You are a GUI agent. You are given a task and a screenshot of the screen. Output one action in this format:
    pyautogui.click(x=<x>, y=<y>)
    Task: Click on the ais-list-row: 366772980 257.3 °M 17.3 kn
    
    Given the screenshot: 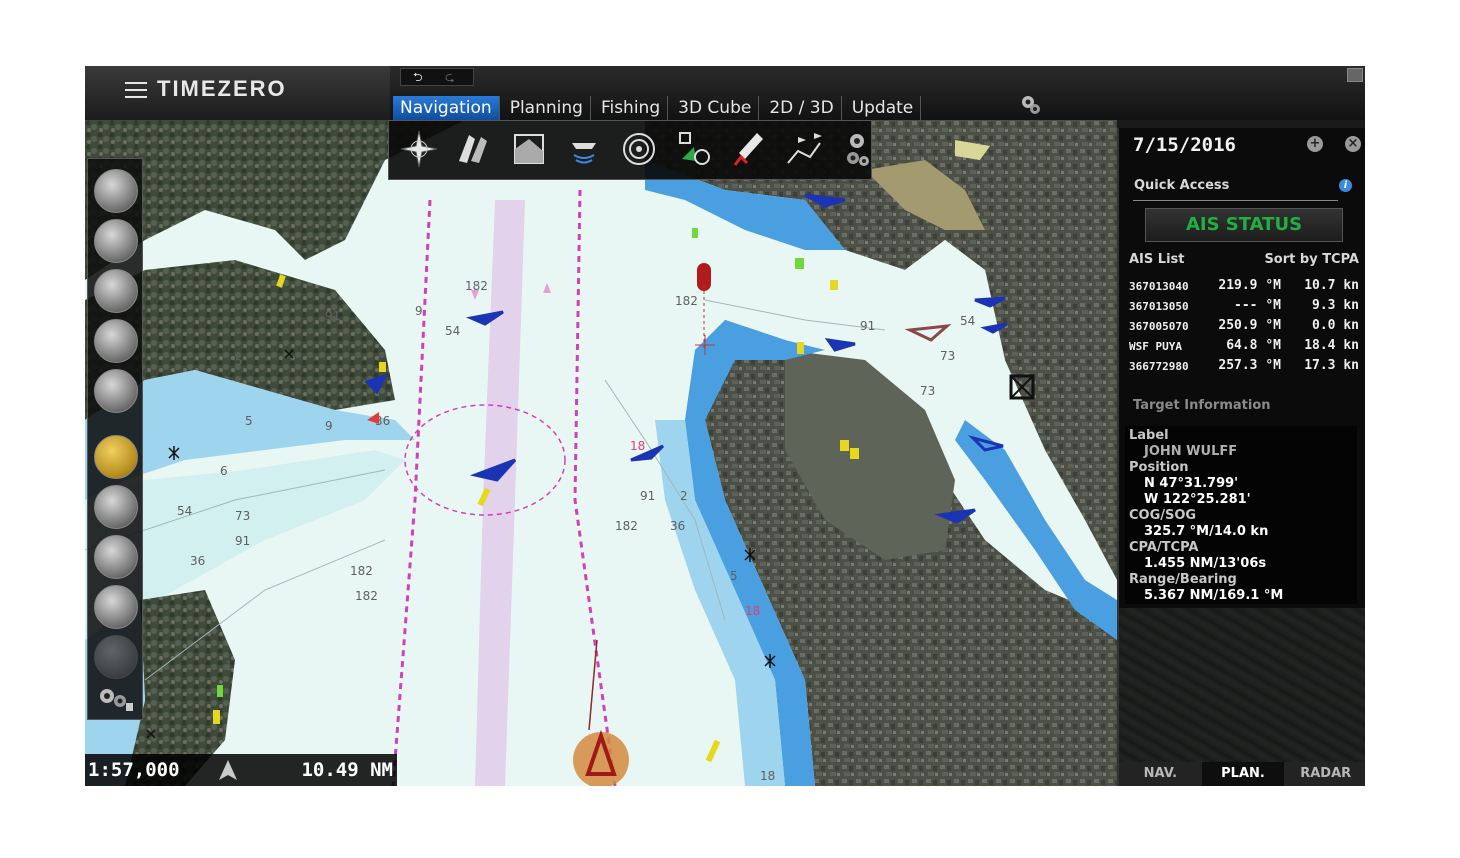 What is the action you would take?
    pyautogui.click(x=1244, y=368)
    